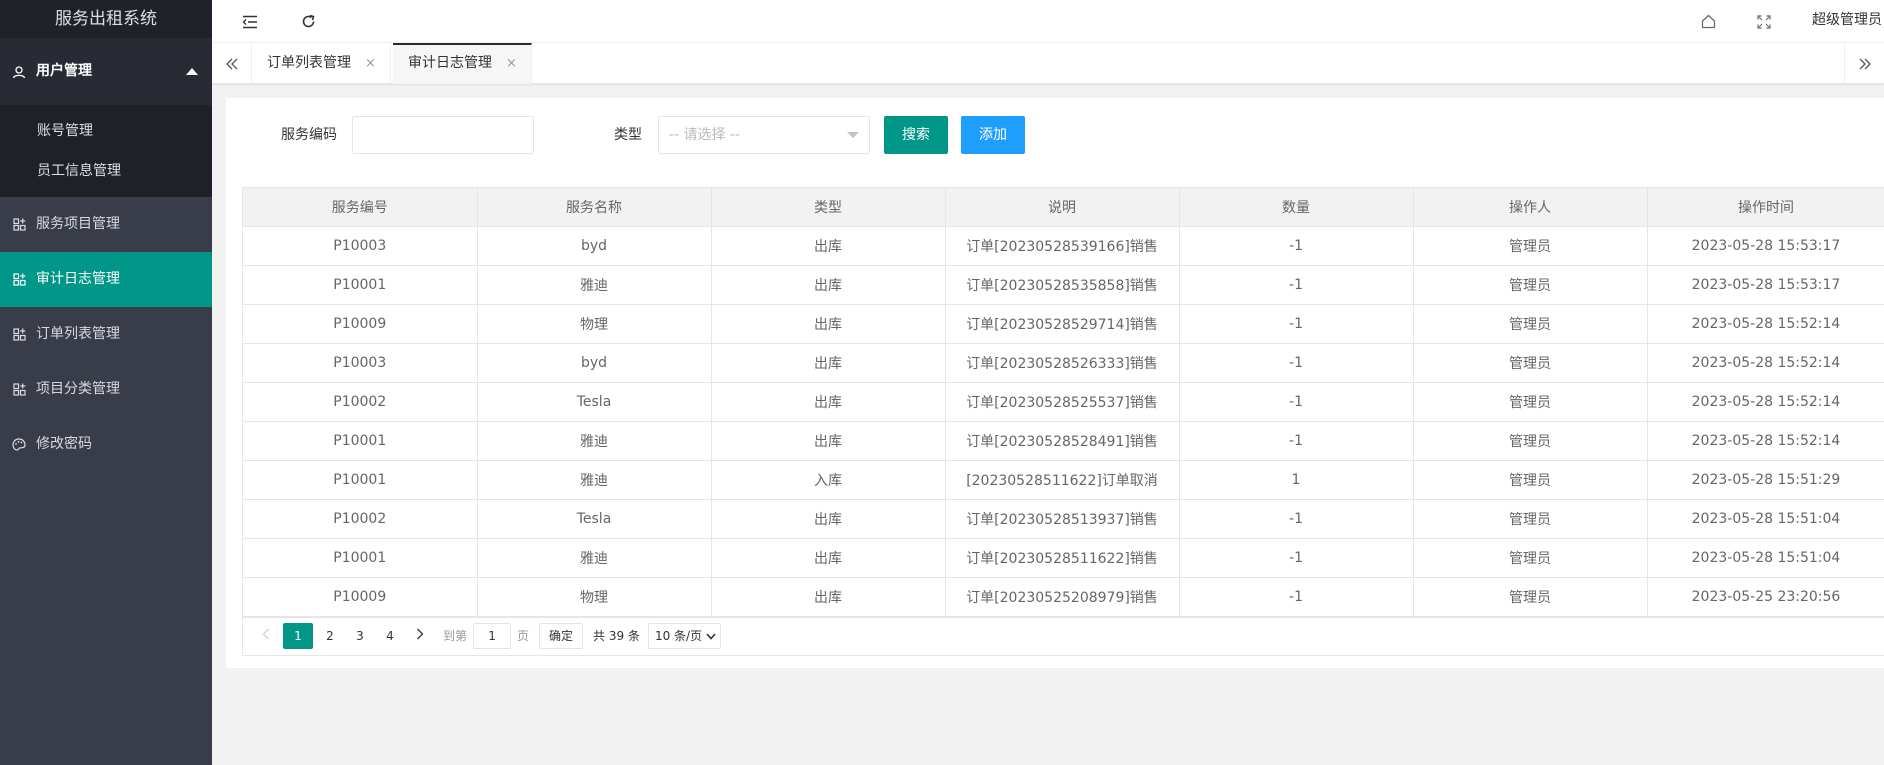 This screenshot has width=1884, height=765. I want to click on cell-time: 2023-05-28 15:53:17, so click(1765, 246).